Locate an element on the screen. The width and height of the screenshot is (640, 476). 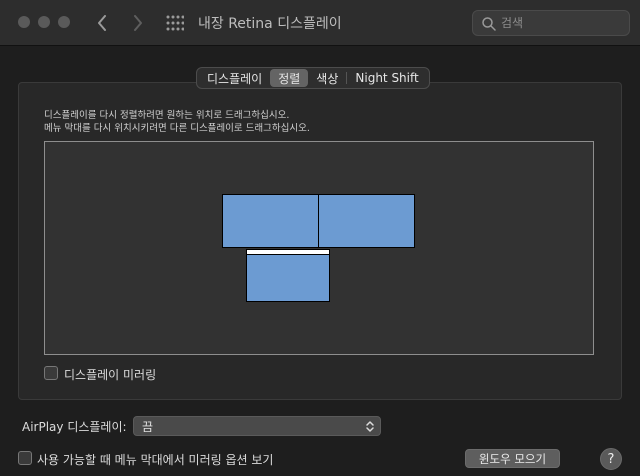
help-button: ? is located at coordinates (611, 459).